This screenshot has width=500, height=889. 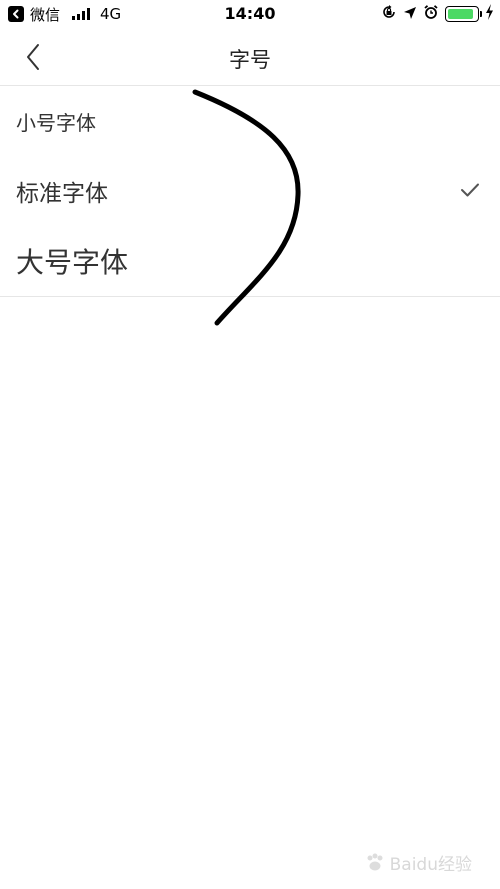 I want to click on option-label: 小号字体, so click(x=56, y=122).